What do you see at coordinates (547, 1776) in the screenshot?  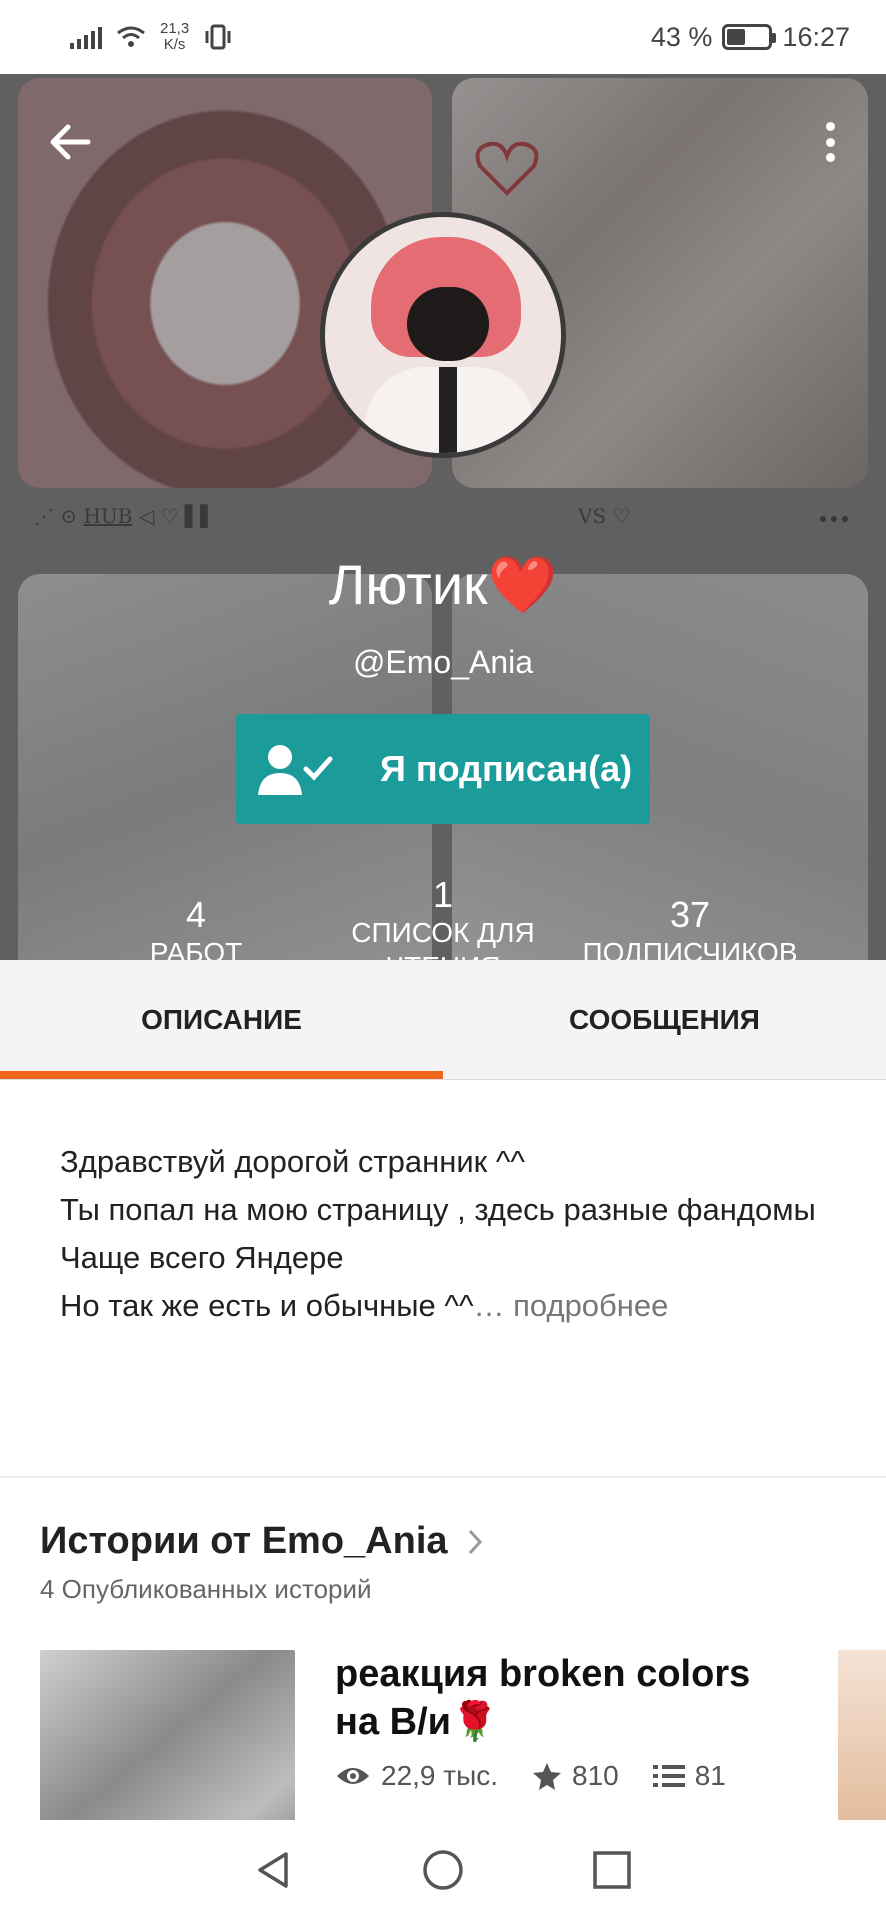 I see `star-icon` at bounding box center [547, 1776].